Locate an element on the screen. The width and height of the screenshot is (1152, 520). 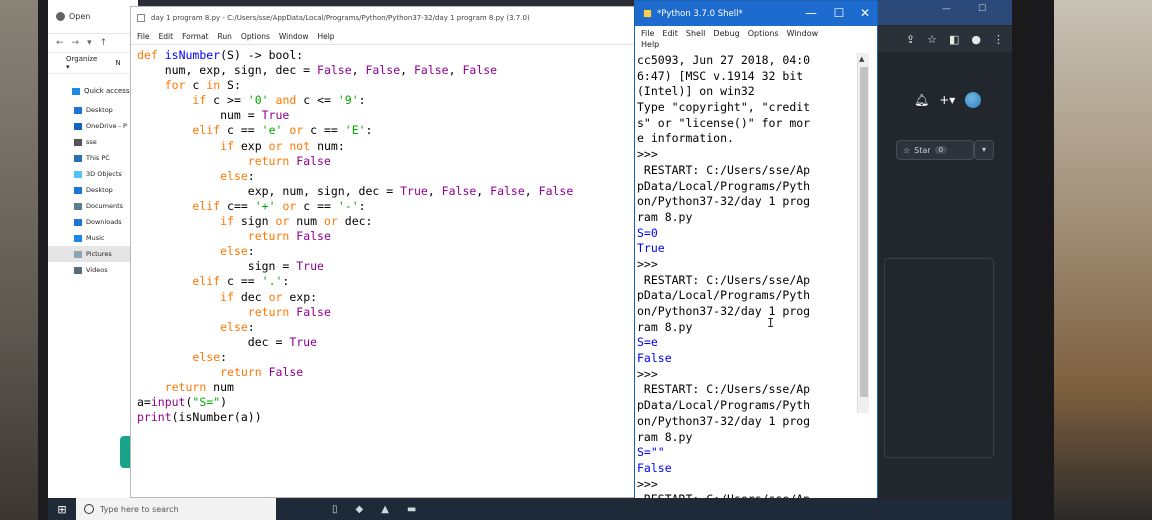
sidebar-icon: ◧ is located at coordinates (954, 39).